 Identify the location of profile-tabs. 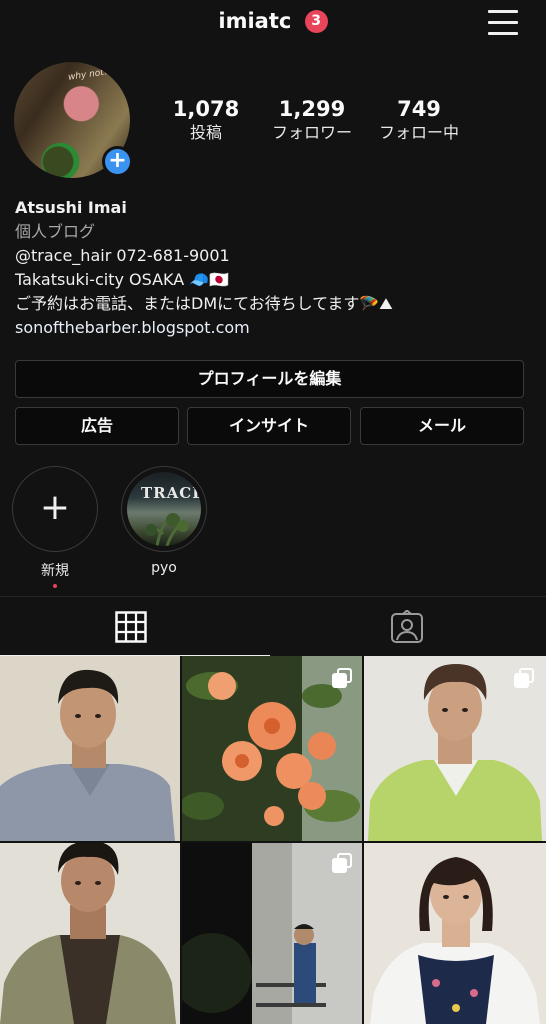
(273, 626).